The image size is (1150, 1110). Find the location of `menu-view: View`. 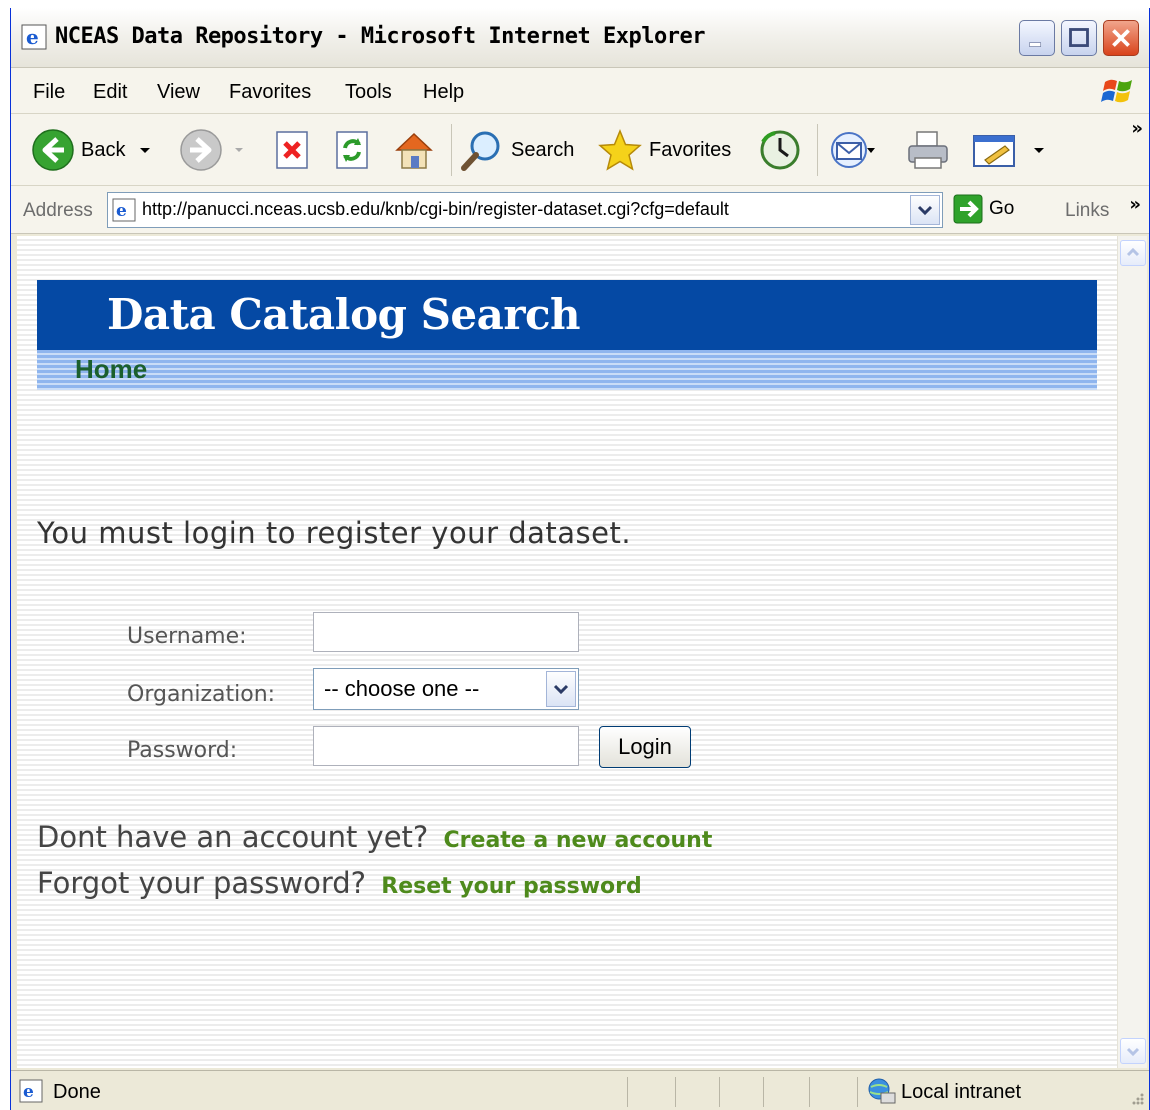

menu-view: View is located at coordinates (178, 92).